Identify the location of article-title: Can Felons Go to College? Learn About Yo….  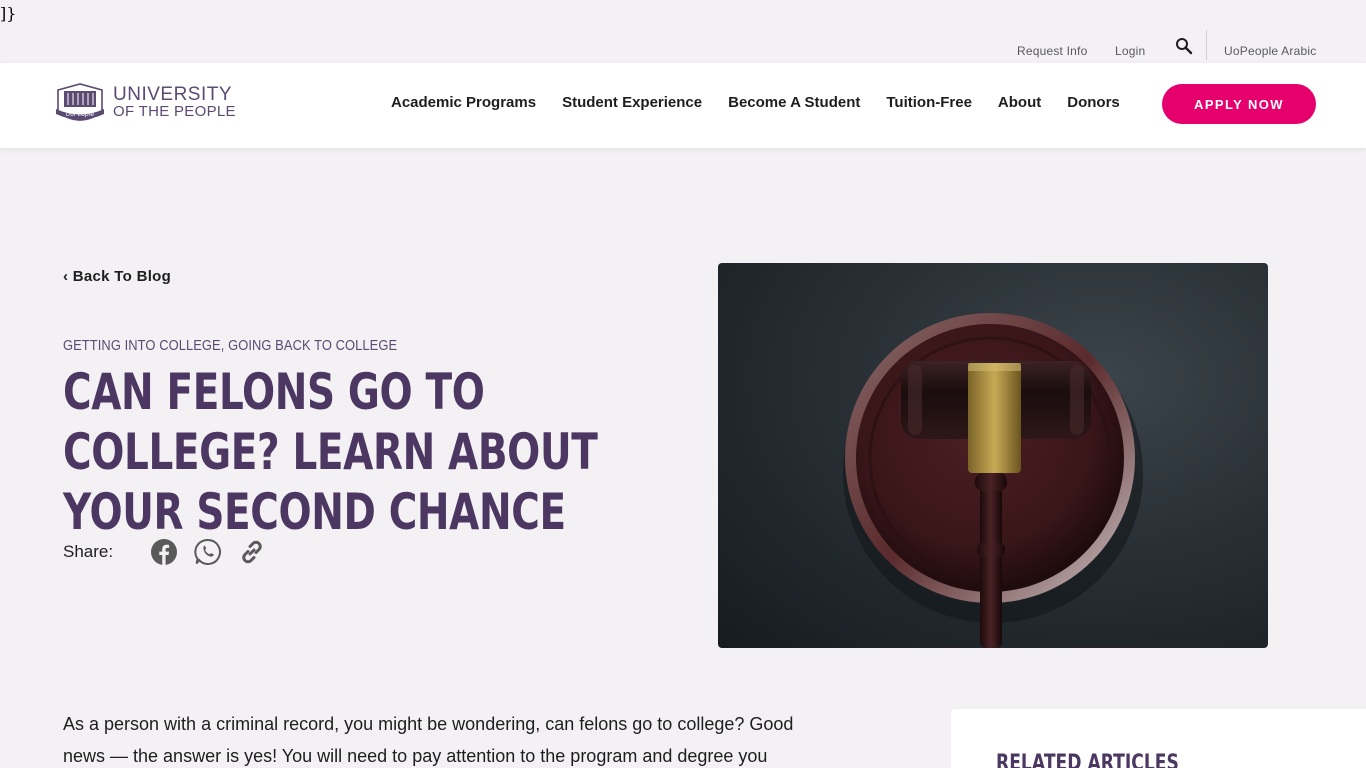
(330, 452).